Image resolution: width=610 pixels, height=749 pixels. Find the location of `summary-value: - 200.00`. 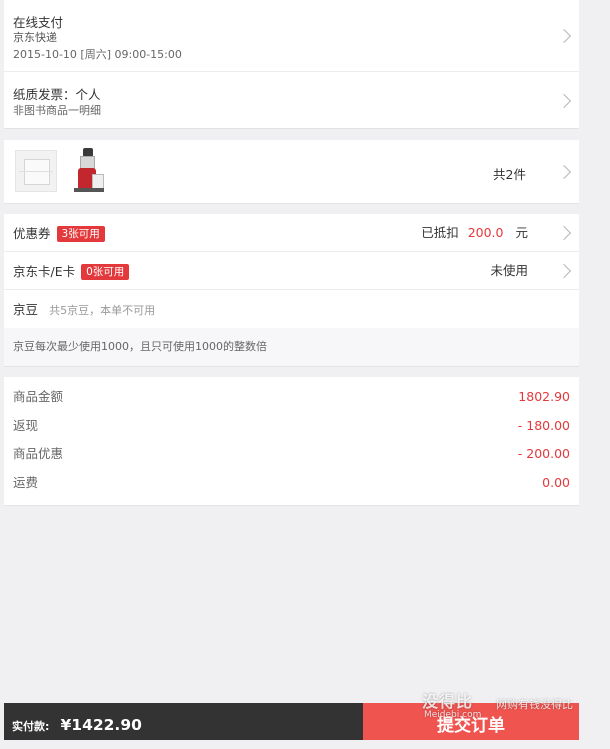

summary-value: - 200.00 is located at coordinates (543, 453).